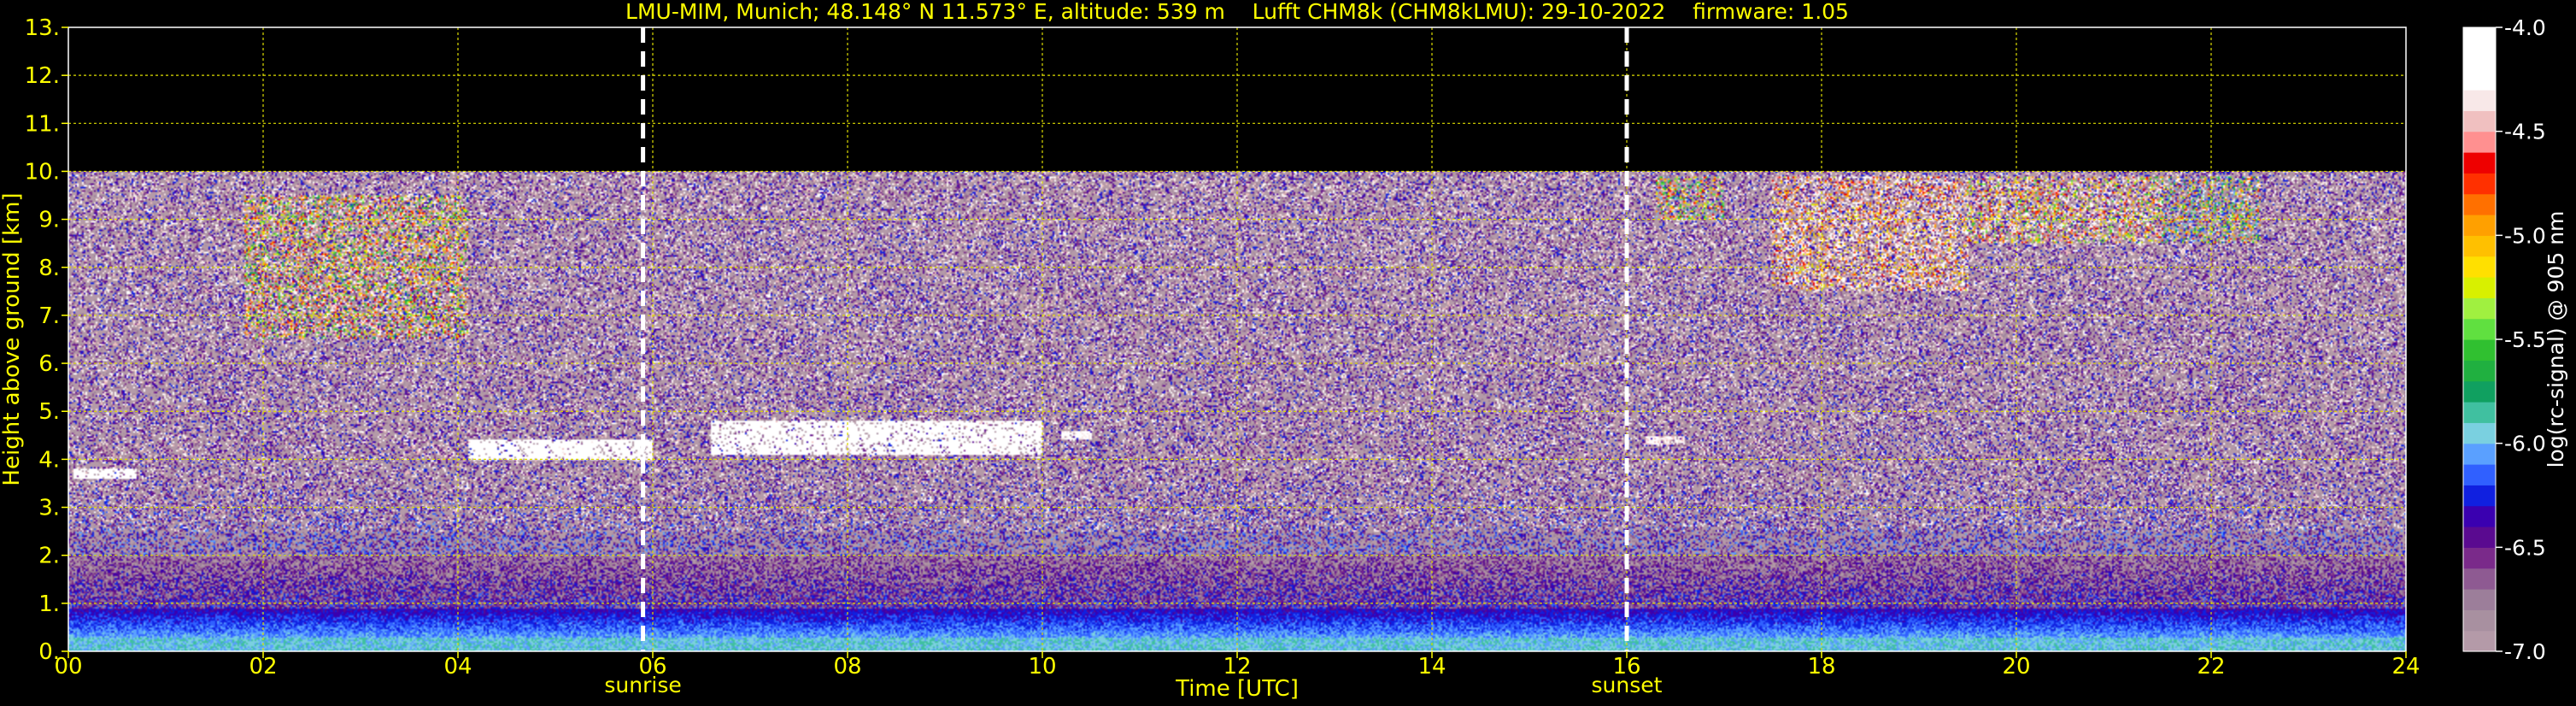 The image size is (2576, 706). Describe the element at coordinates (2016, 667) in the screenshot. I see `x-tick-label: 20` at that location.